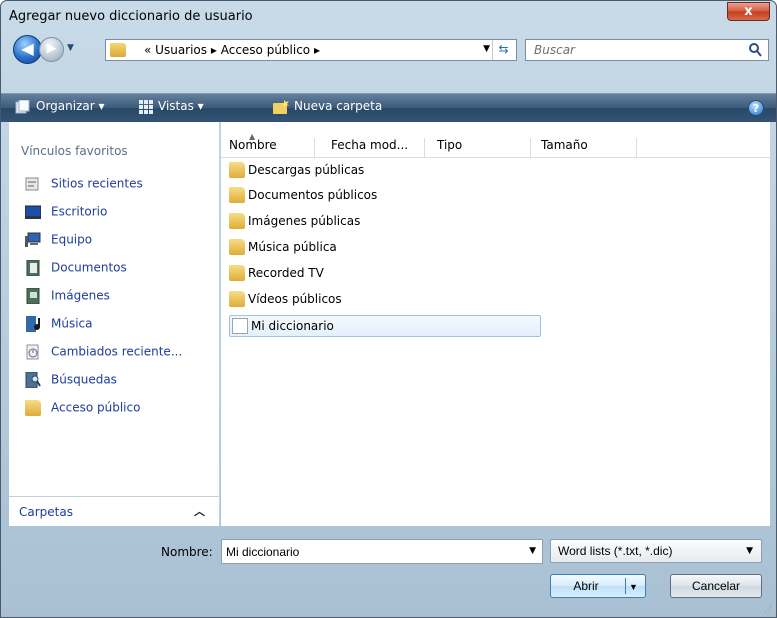 The width and height of the screenshot is (777, 618). I want to click on organize-icon, so click(22, 106).